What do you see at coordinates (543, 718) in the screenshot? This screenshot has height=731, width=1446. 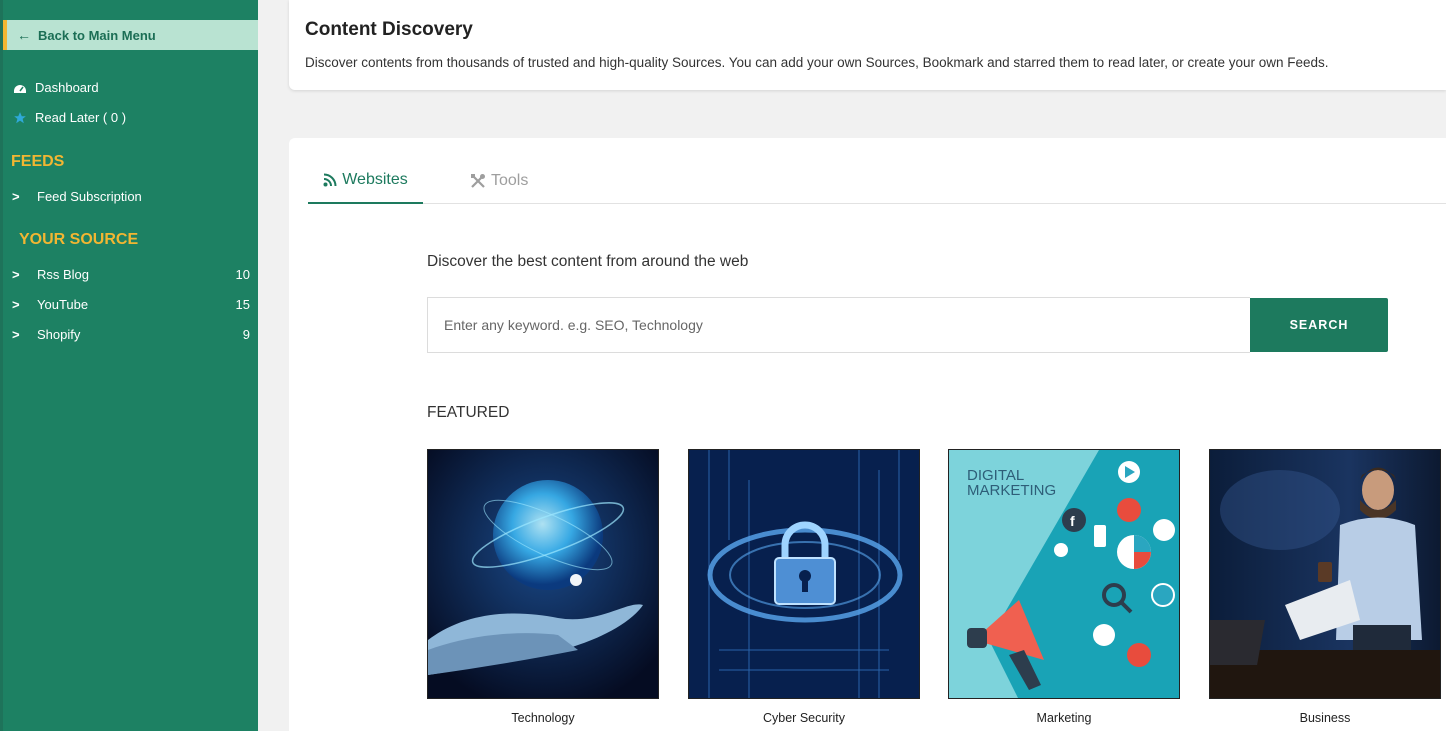 I see `featured-caption: Technology` at bounding box center [543, 718].